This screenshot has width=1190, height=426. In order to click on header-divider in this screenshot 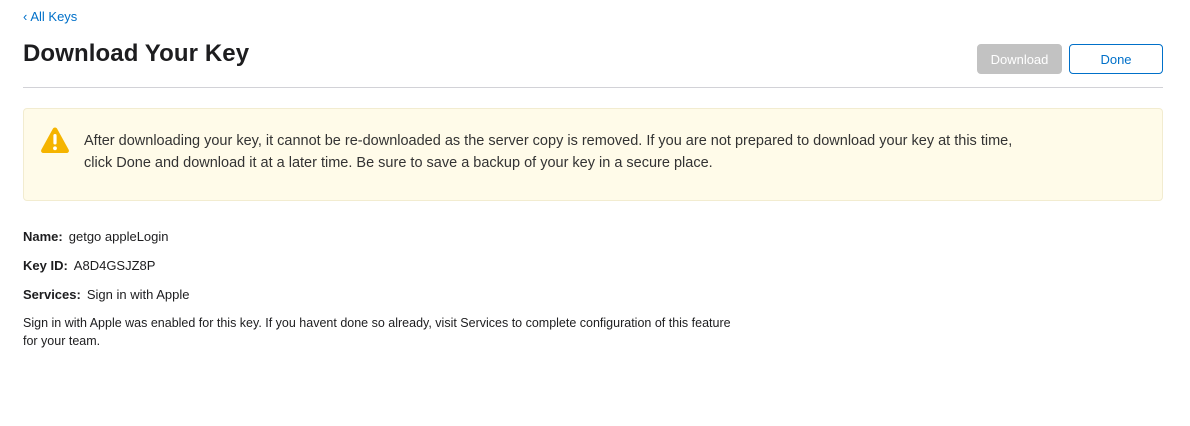, I will do `click(593, 87)`.